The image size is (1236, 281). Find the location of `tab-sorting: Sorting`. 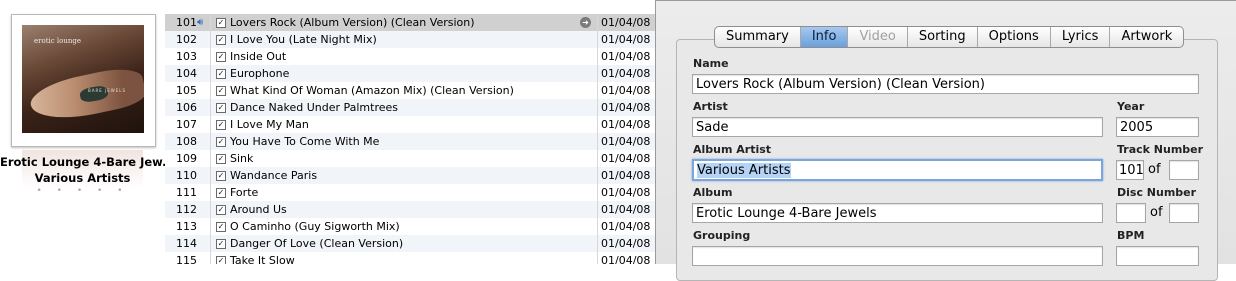

tab-sorting: Sorting is located at coordinates (941, 37).